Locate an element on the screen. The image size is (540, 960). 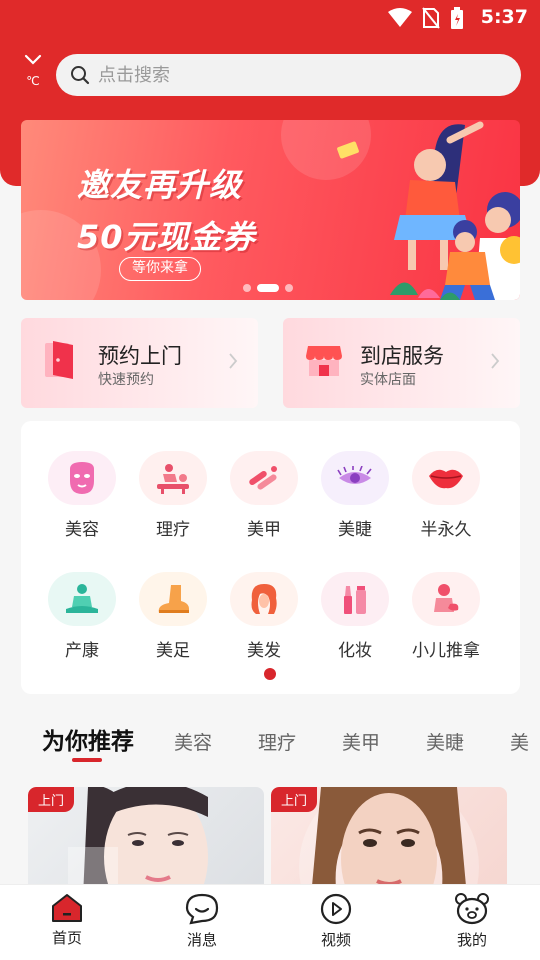
nav-label: 我的 is located at coordinates (471, 940).